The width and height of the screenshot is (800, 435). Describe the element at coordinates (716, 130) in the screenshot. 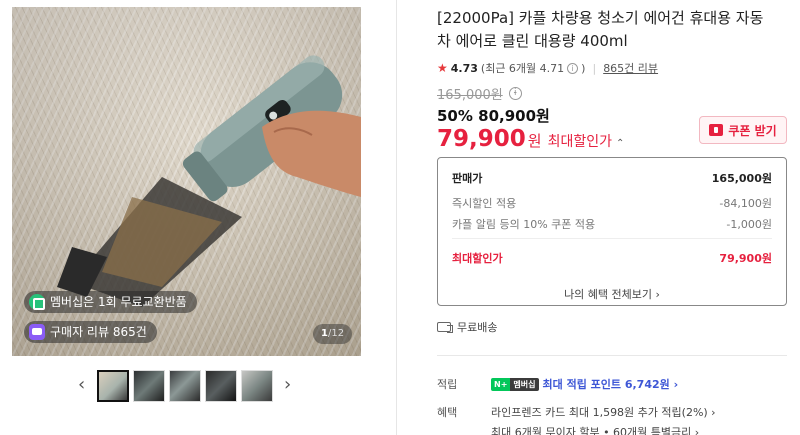

I see `coupon-icon` at that location.